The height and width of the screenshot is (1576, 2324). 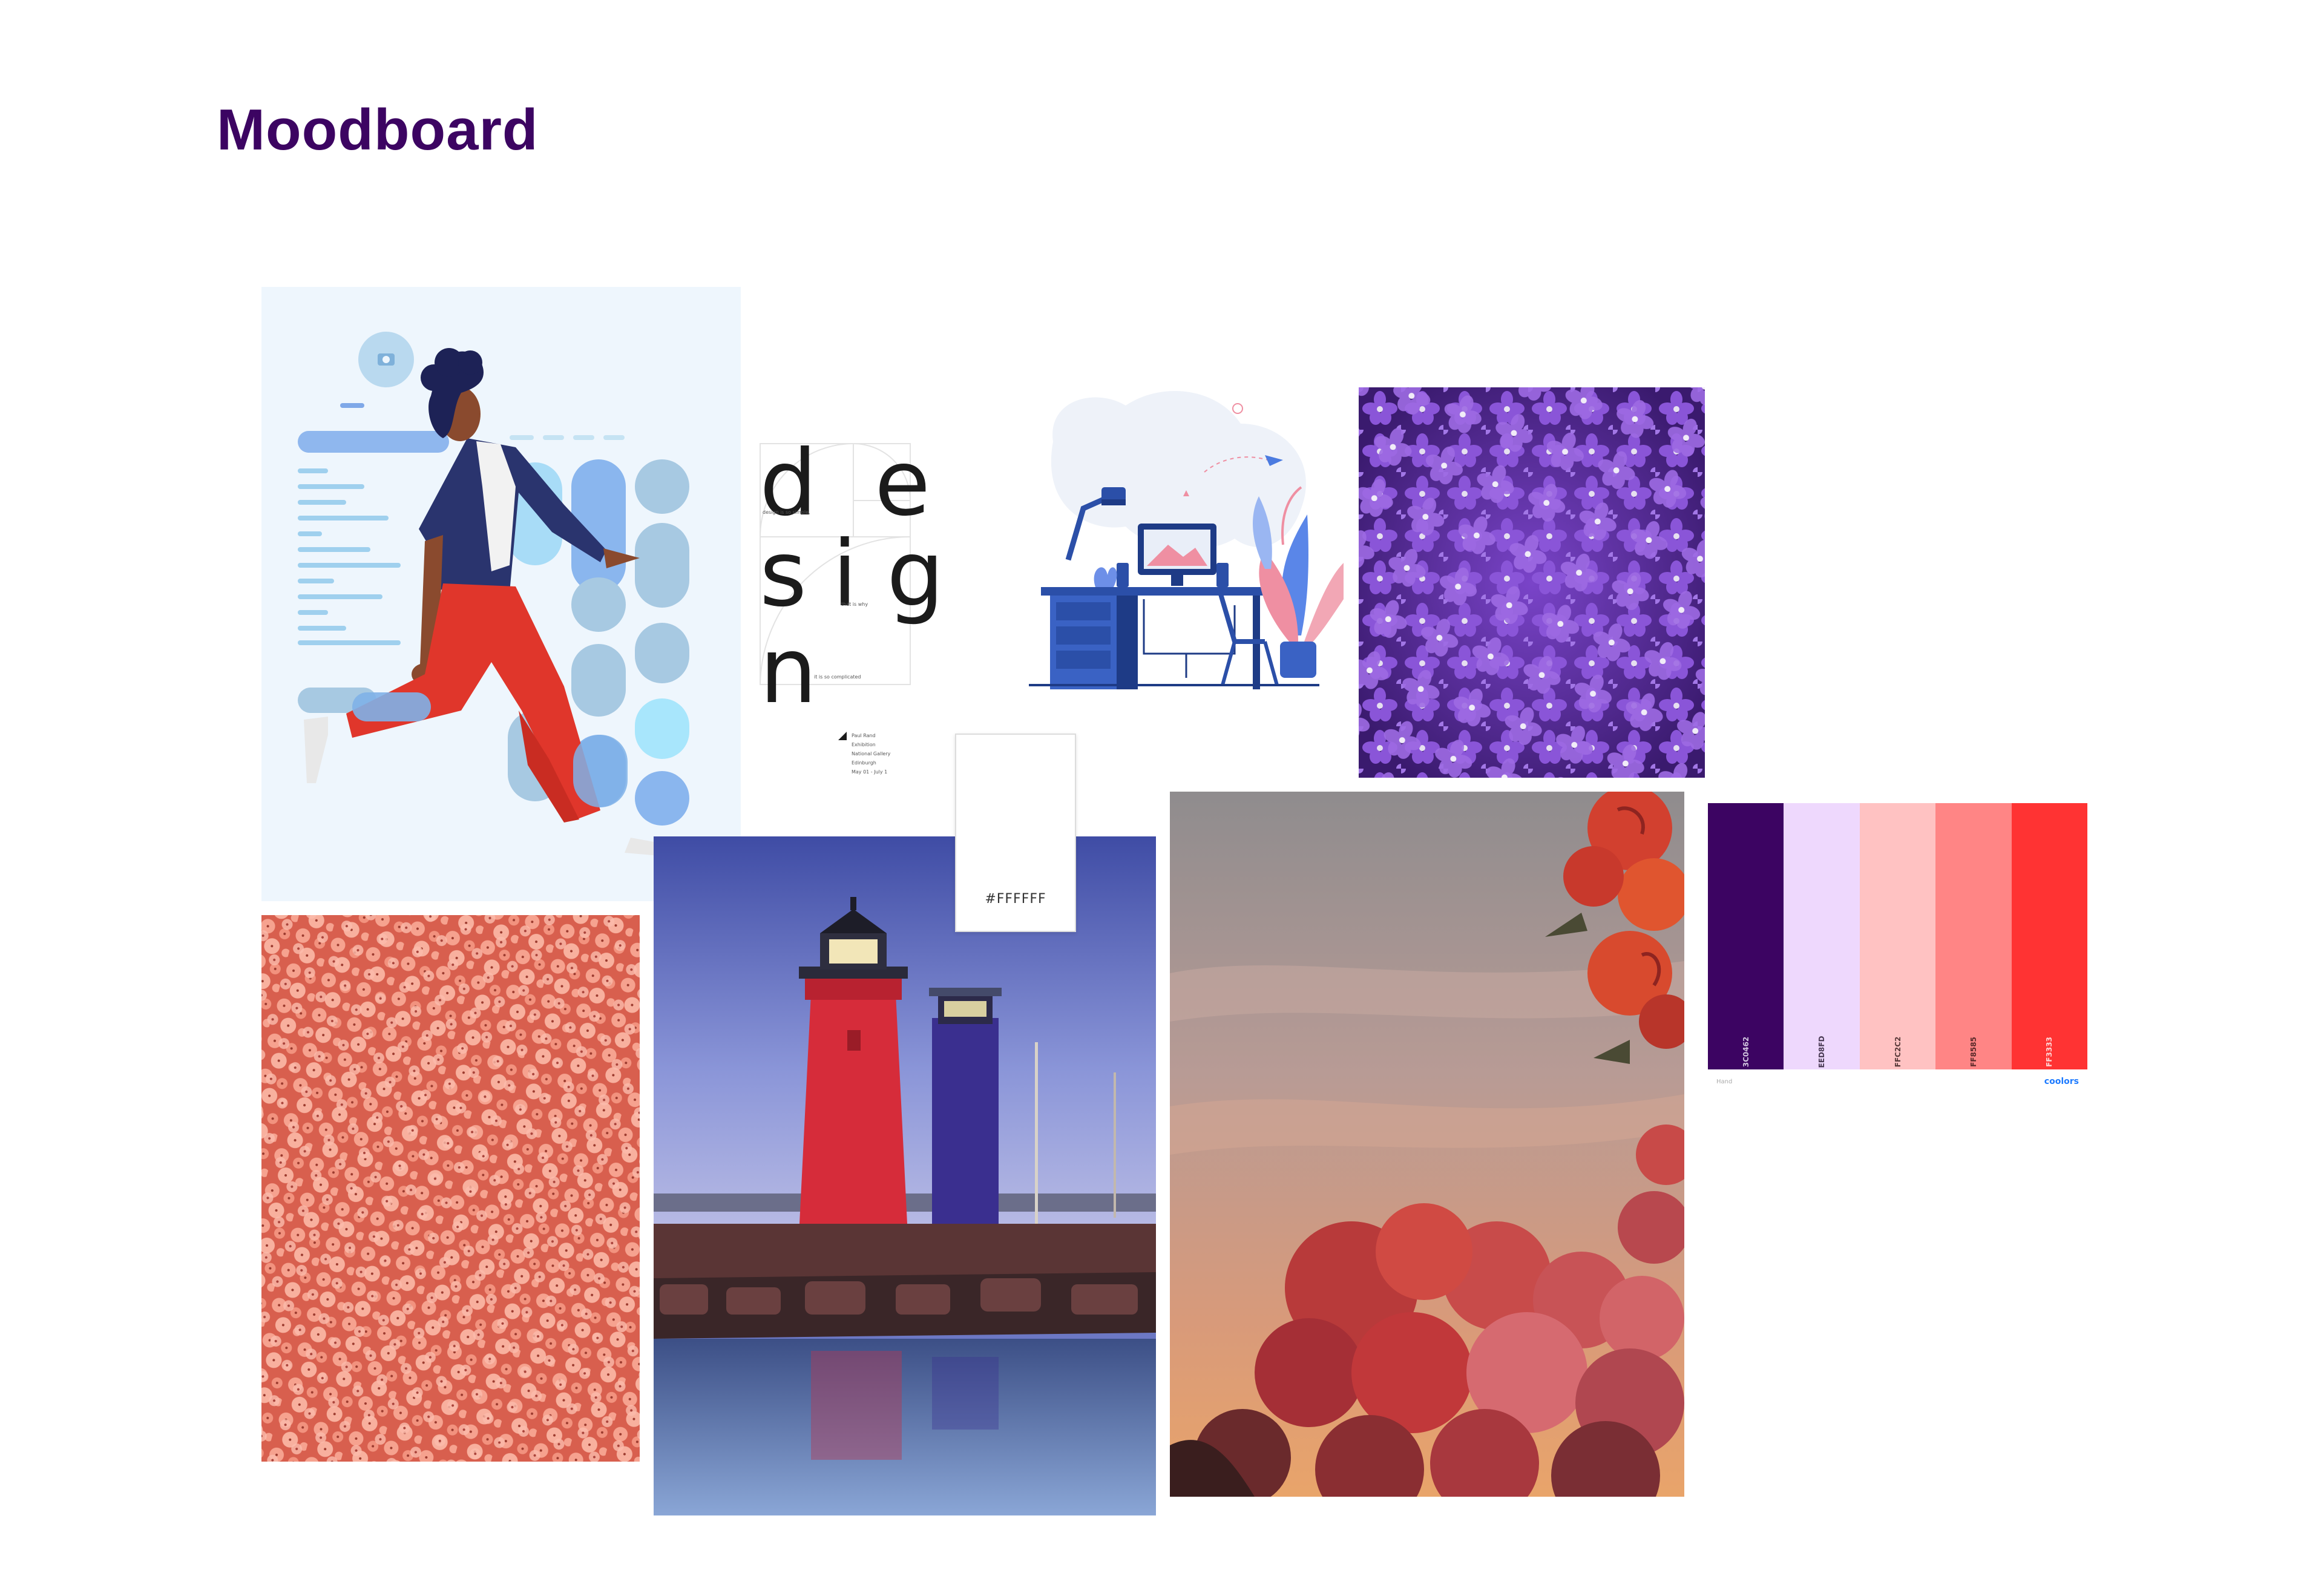 What do you see at coordinates (1973, 936) in the screenshot?
I see `palette-swatch: FF8585` at bounding box center [1973, 936].